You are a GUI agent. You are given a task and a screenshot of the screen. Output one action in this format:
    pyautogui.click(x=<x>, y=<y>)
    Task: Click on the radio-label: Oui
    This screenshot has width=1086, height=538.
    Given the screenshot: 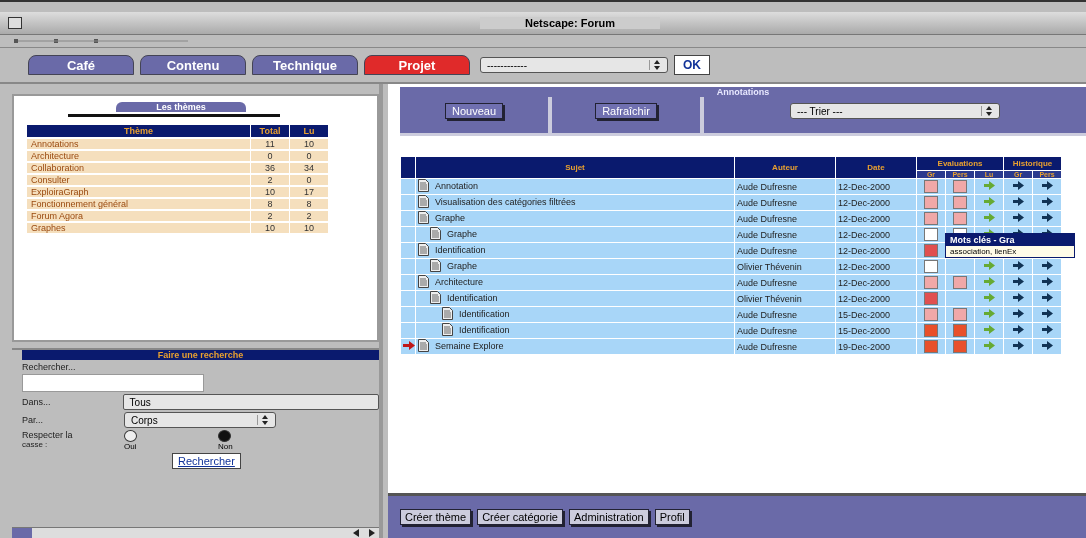 What is the action you would take?
    pyautogui.click(x=130, y=446)
    